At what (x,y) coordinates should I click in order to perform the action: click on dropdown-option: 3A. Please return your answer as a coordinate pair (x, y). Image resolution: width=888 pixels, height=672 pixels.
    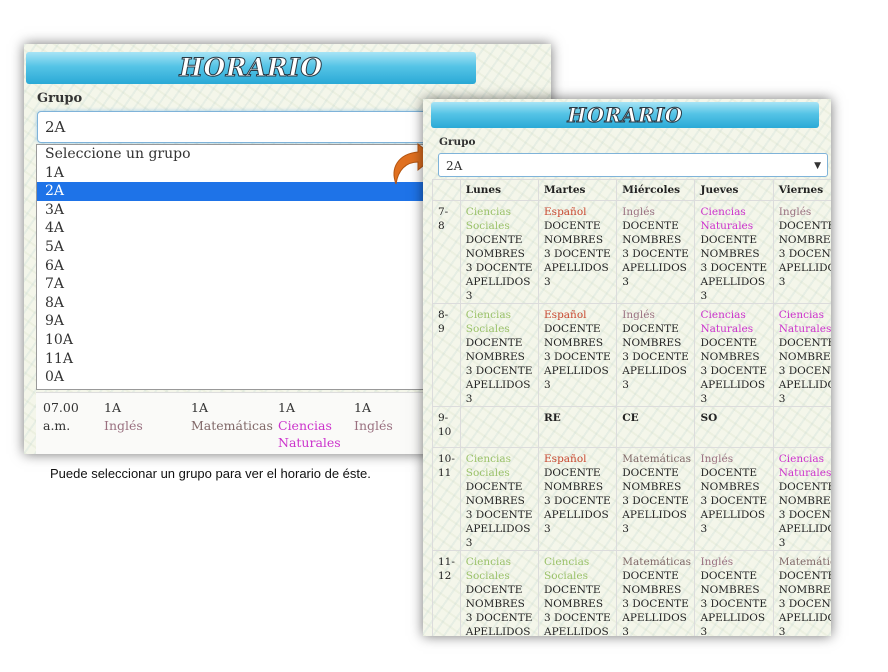
    Looking at the image, I should click on (238, 210).